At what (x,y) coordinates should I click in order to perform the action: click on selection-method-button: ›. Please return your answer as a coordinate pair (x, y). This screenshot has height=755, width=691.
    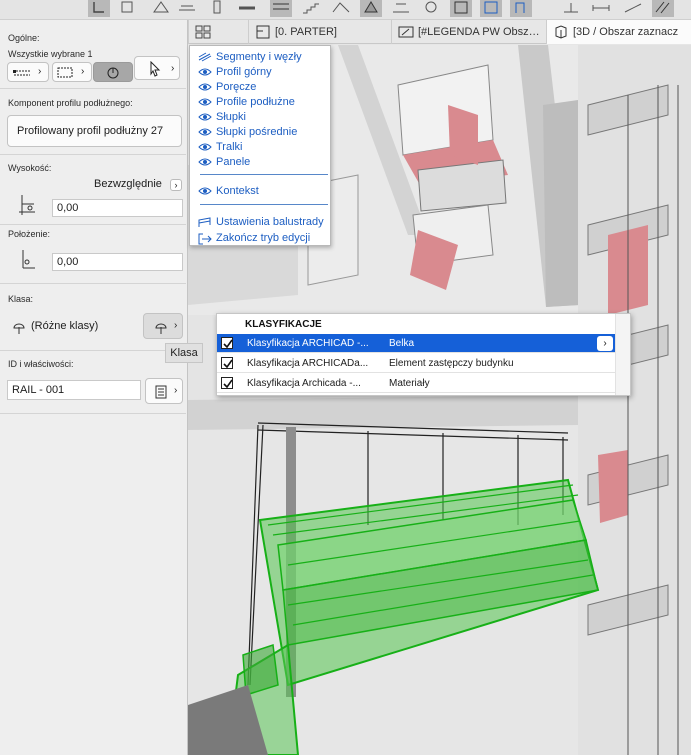
    Looking at the image, I should click on (72, 72).